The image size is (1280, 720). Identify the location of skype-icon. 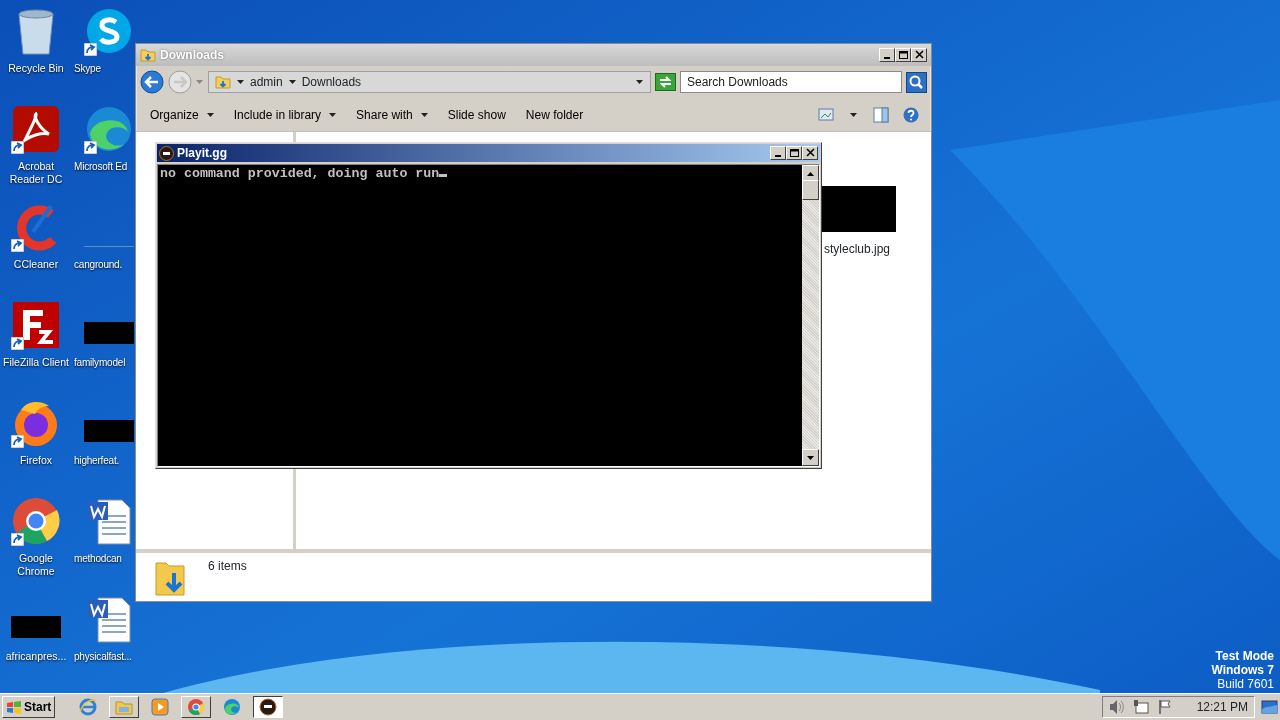
(109, 31).